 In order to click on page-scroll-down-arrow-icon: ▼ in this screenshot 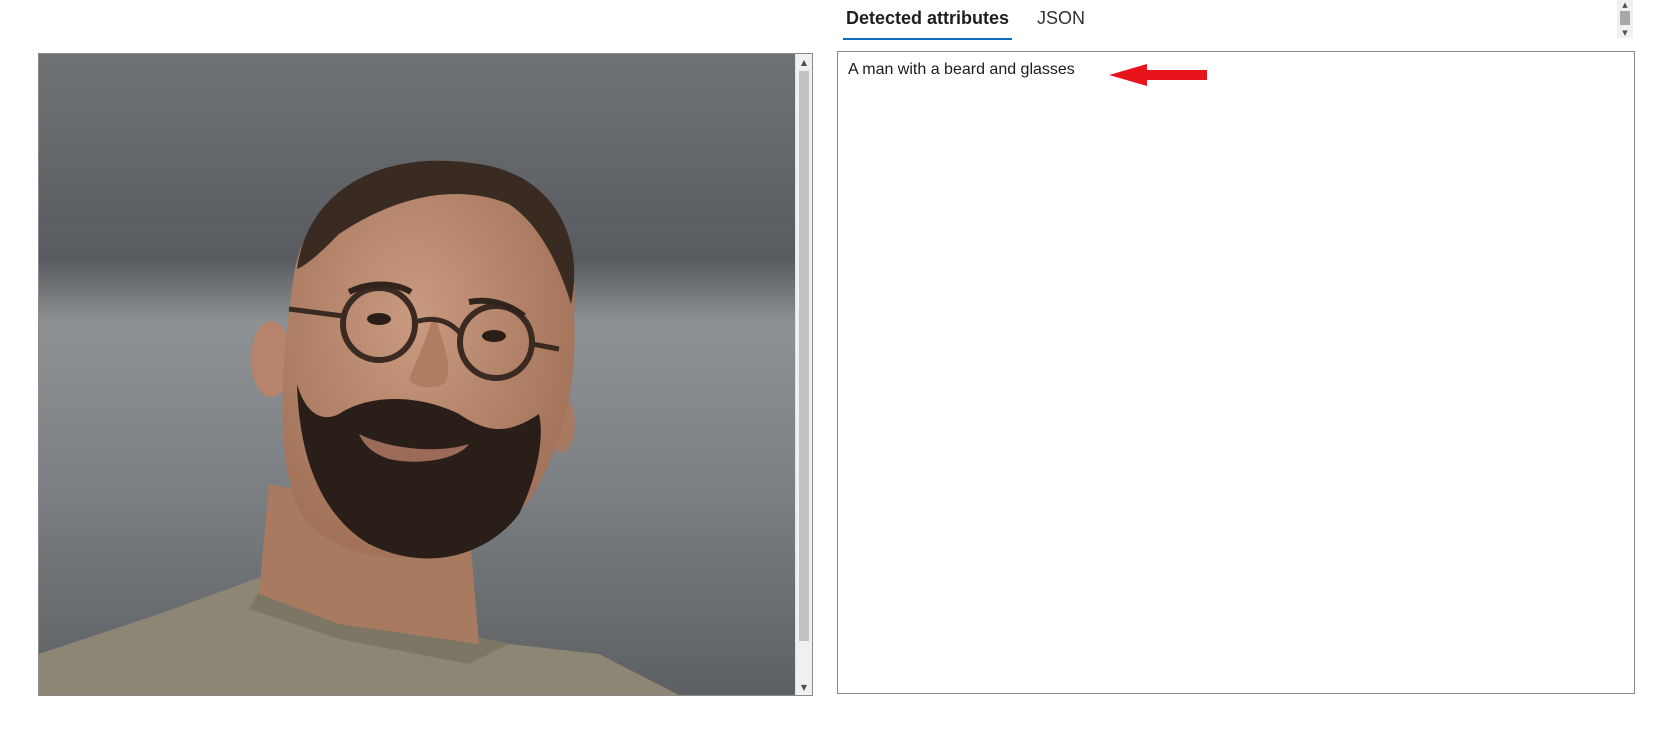, I will do `click(1625, 33)`.